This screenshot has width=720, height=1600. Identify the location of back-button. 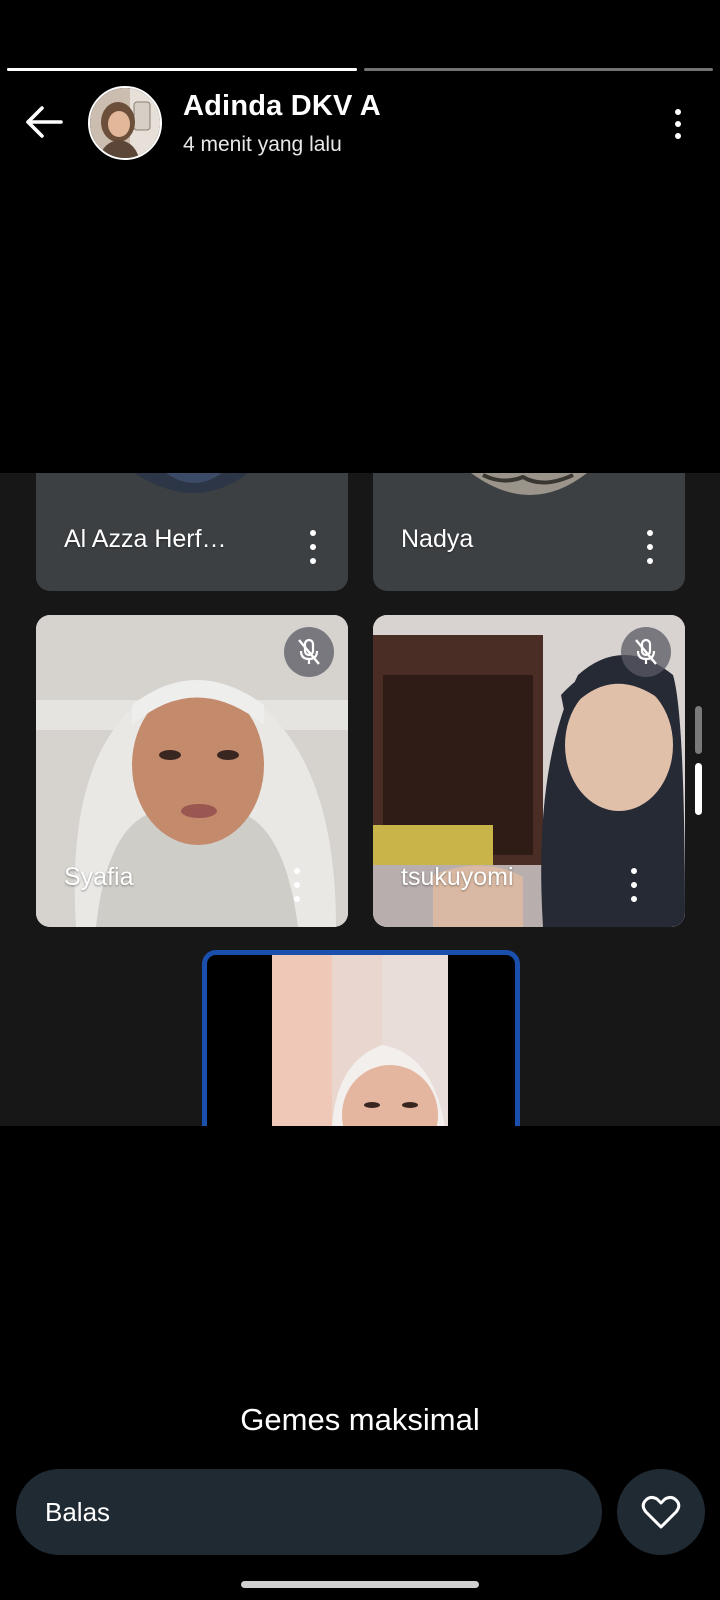
(44, 122).